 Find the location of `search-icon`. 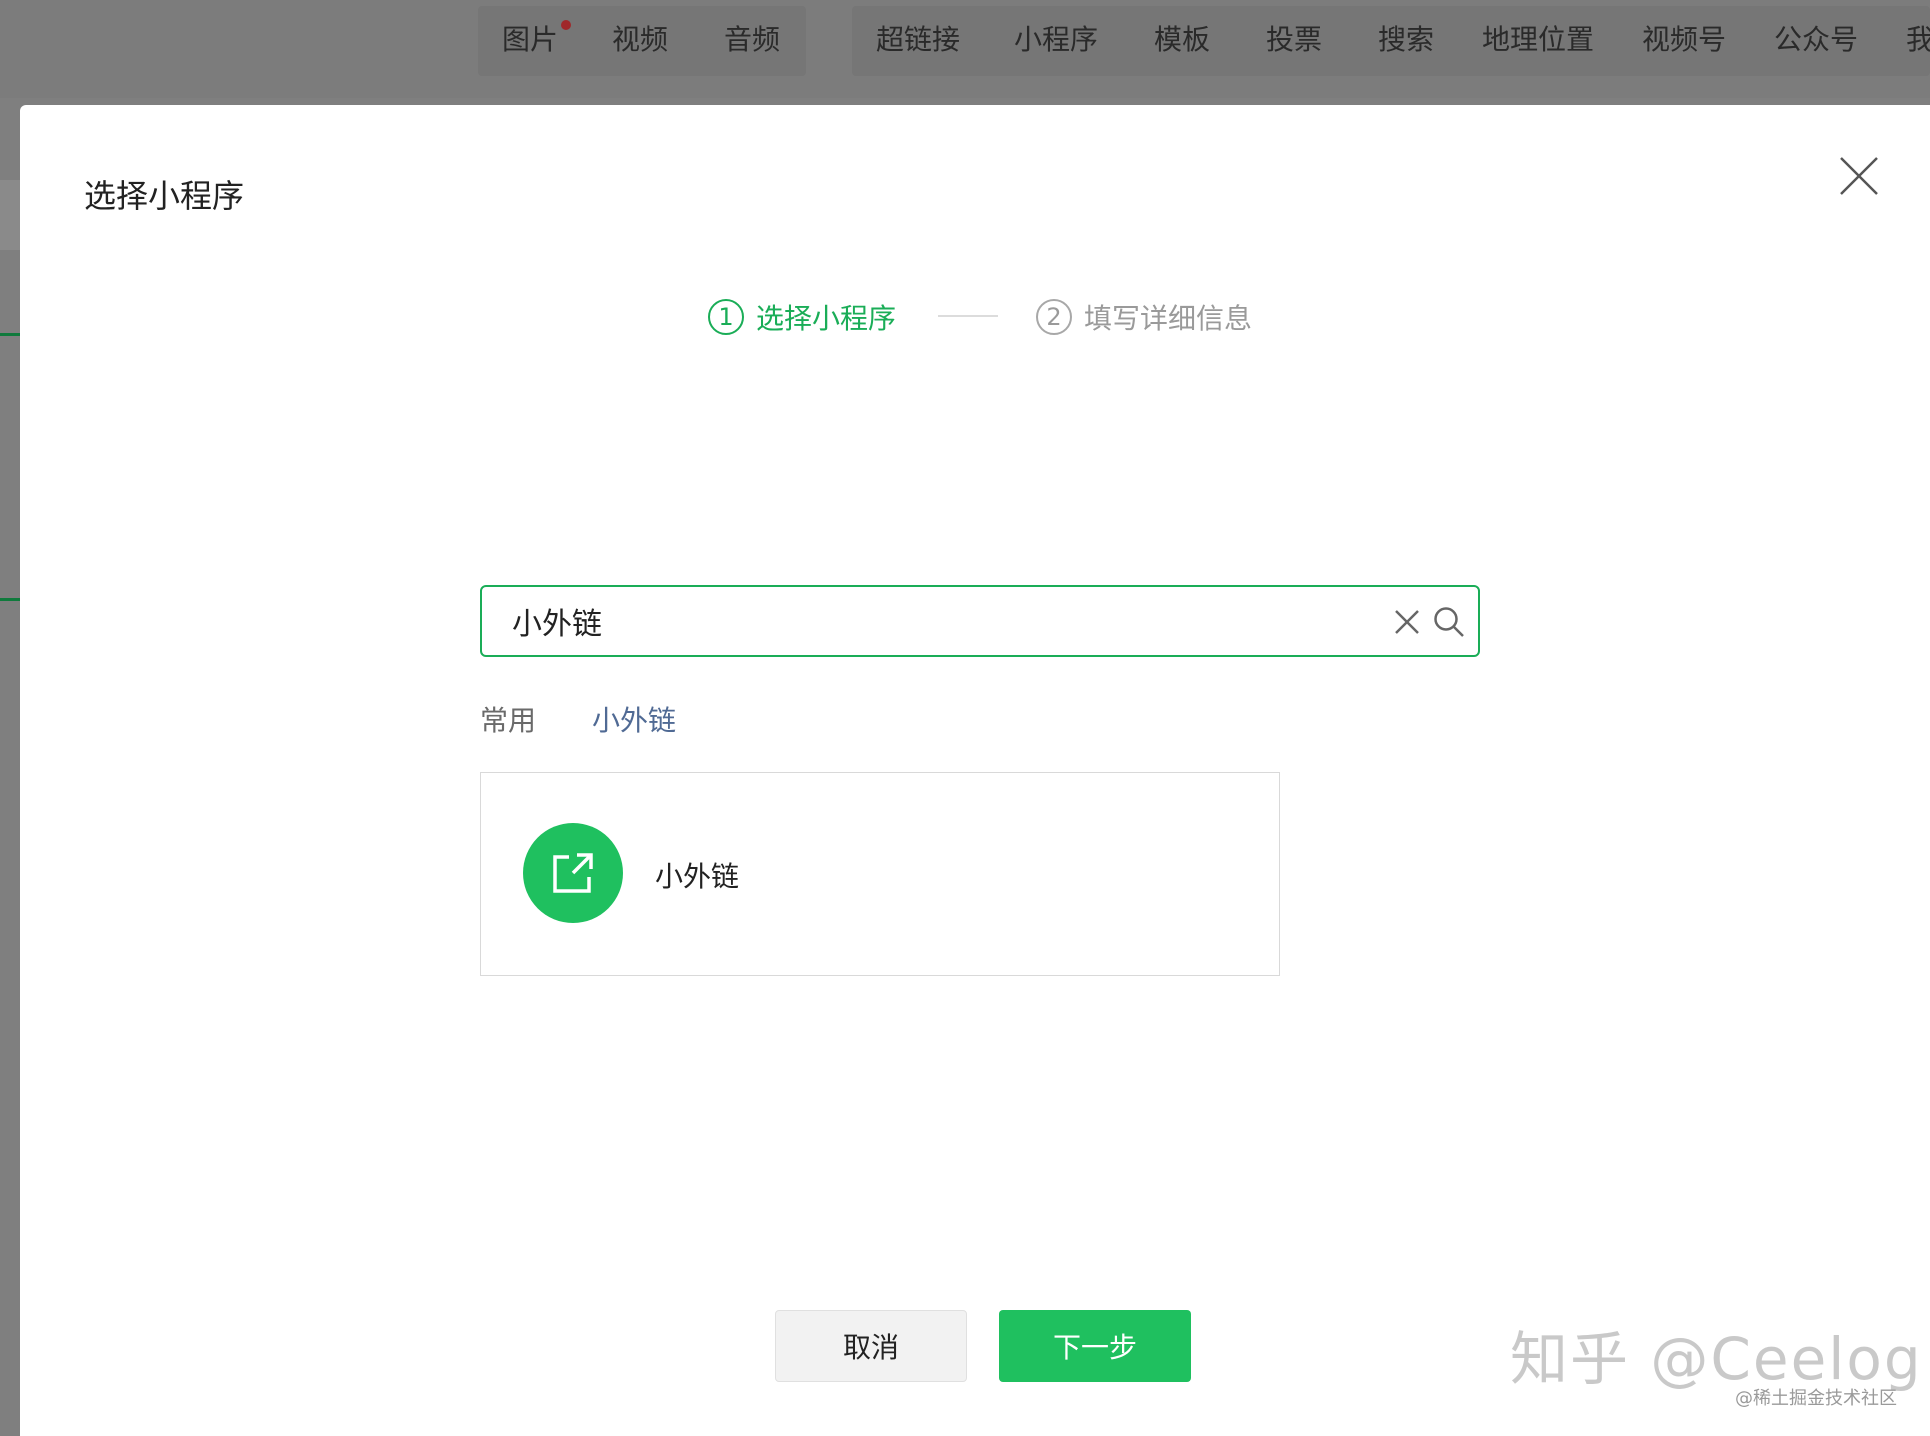

search-icon is located at coordinates (1449, 622).